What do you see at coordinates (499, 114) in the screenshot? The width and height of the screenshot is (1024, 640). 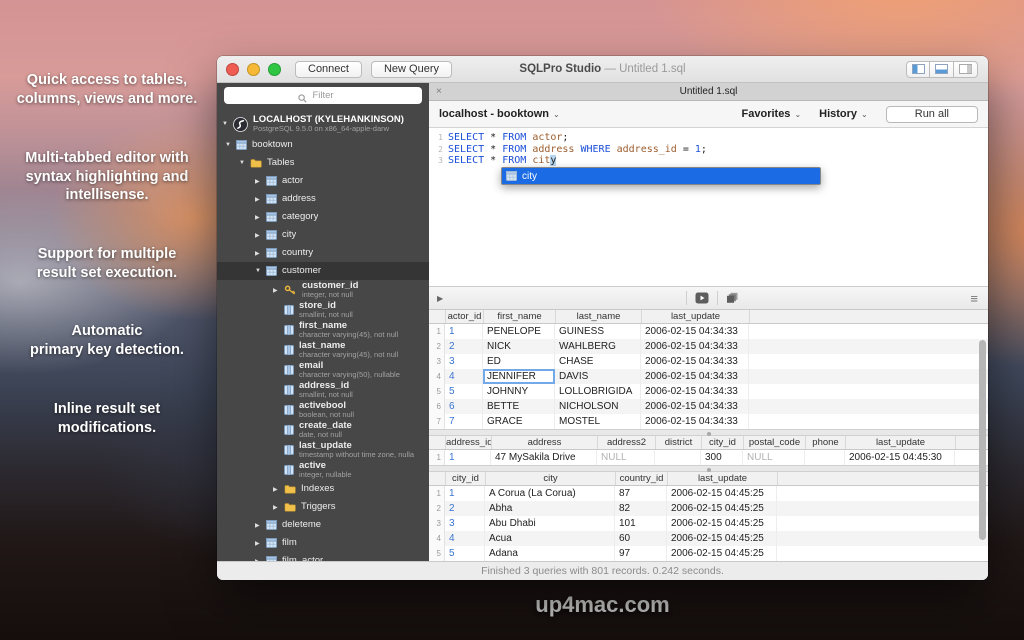 I see `connection-selector: localhost - booktown ⌄` at bounding box center [499, 114].